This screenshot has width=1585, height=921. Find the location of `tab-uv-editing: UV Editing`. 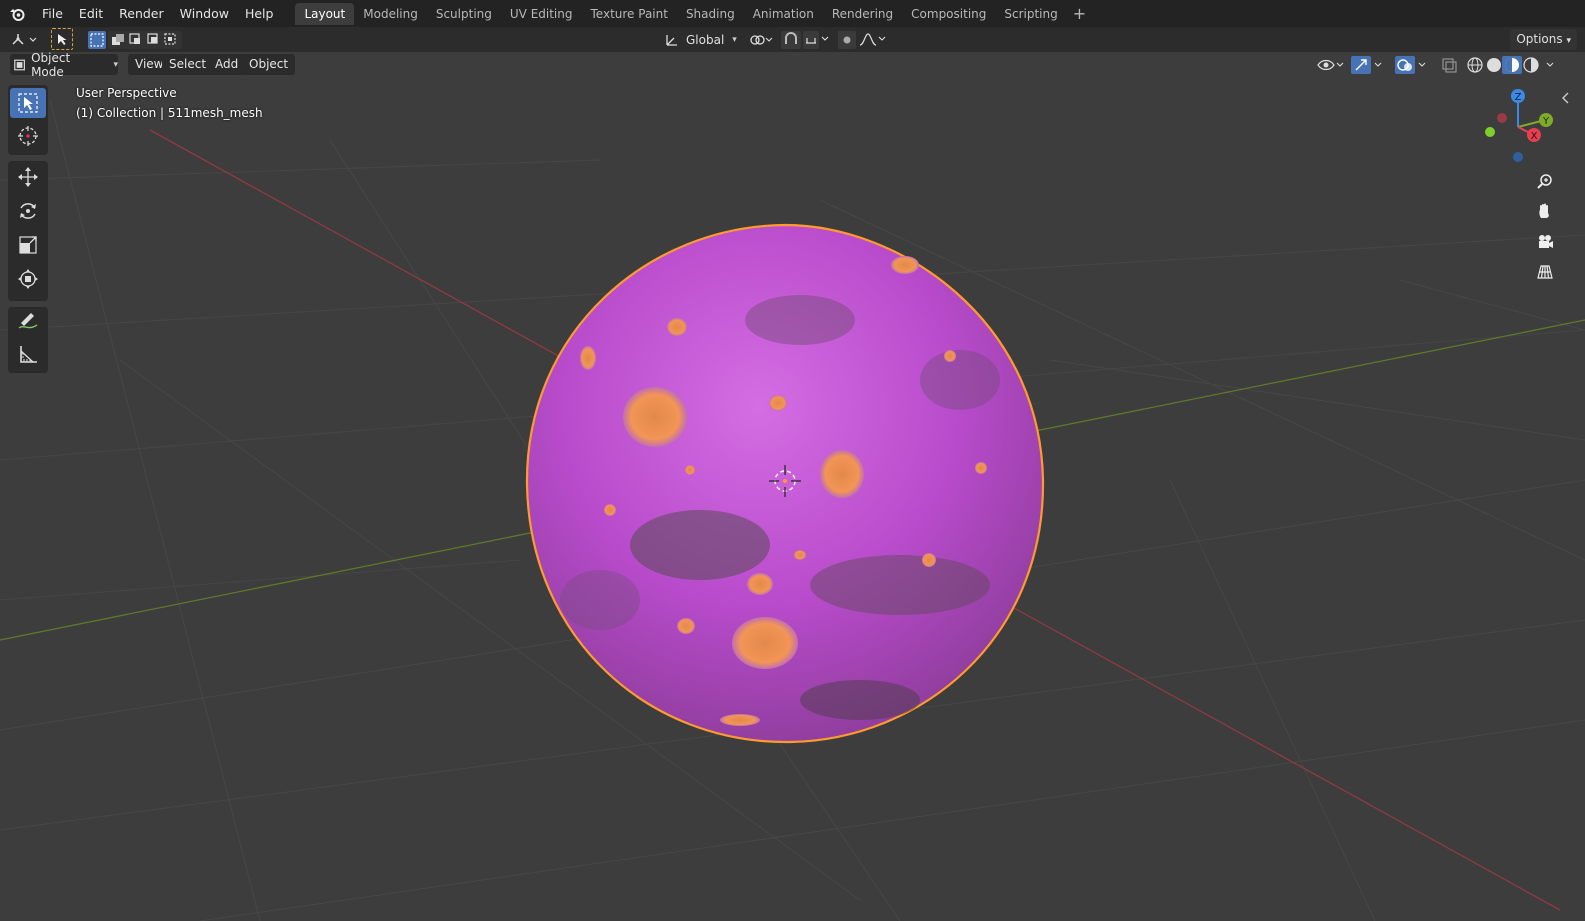

tab-uv-editing: UV Editing is located at coordinates (541, 14).